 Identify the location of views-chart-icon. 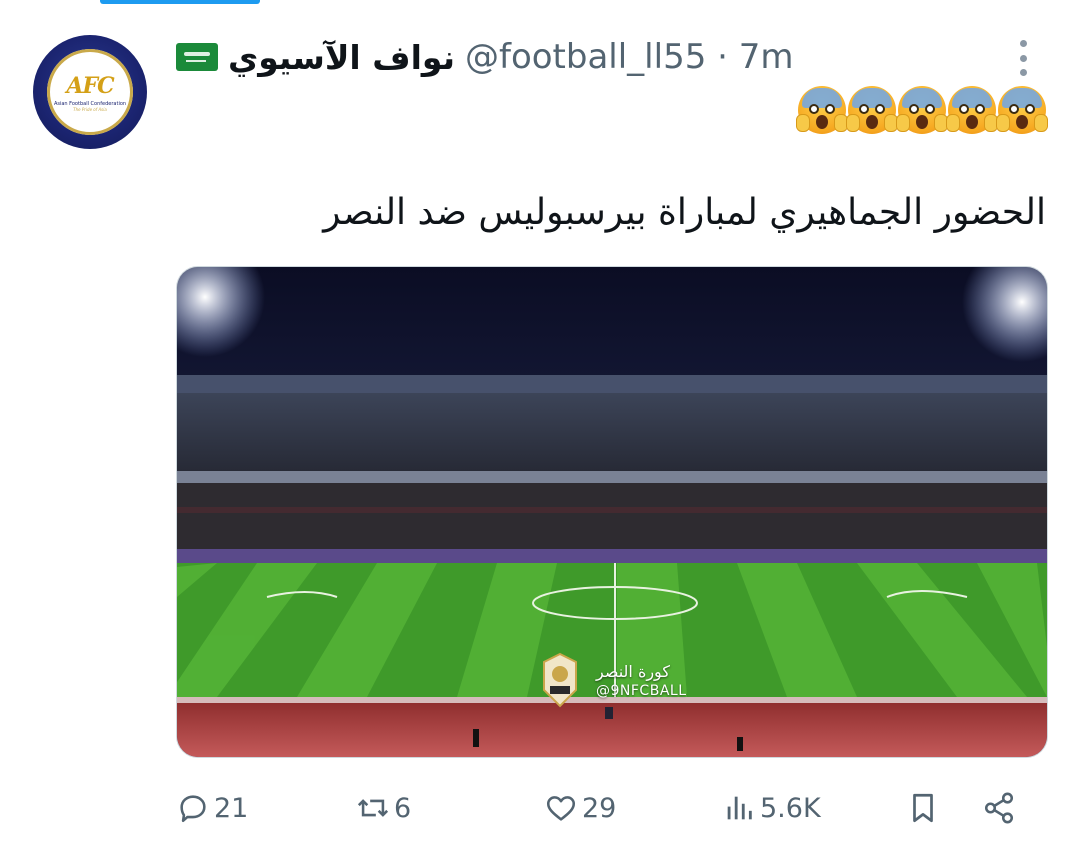
(739, 808).